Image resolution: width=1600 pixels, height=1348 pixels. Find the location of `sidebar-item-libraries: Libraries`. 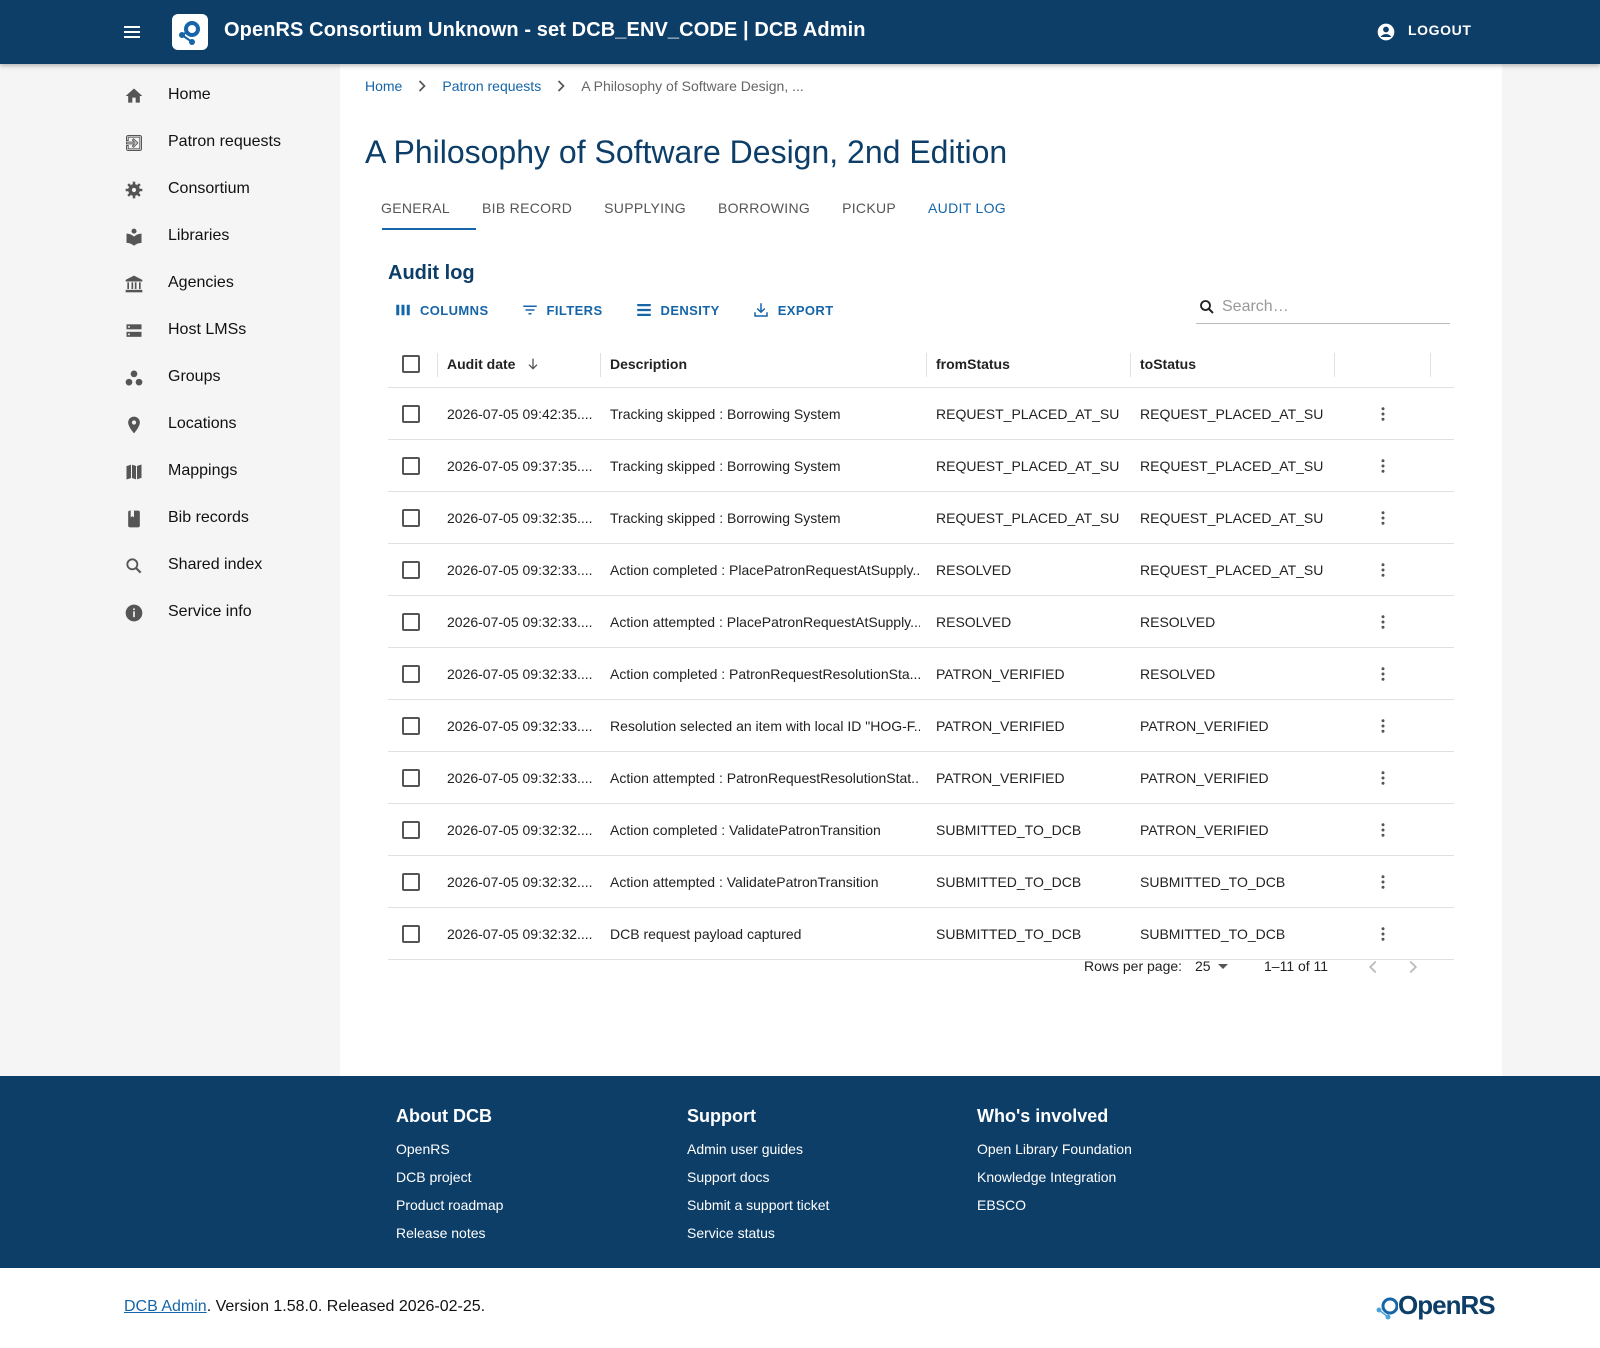

sidebar-item-libraries: Libraries is located at coordinates (220, 237).